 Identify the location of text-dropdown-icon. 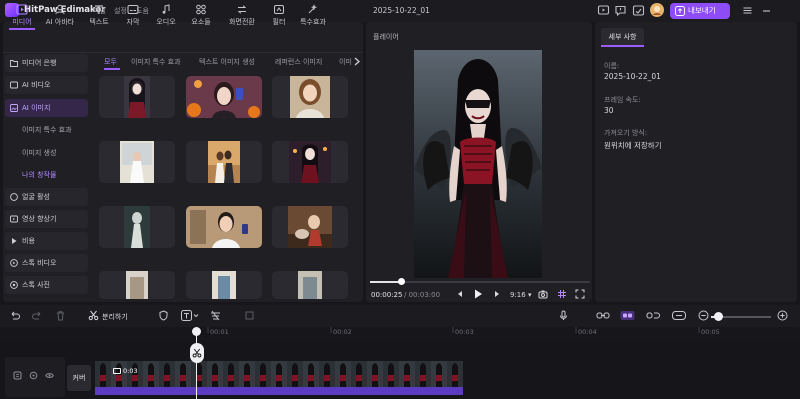
(190, 315).